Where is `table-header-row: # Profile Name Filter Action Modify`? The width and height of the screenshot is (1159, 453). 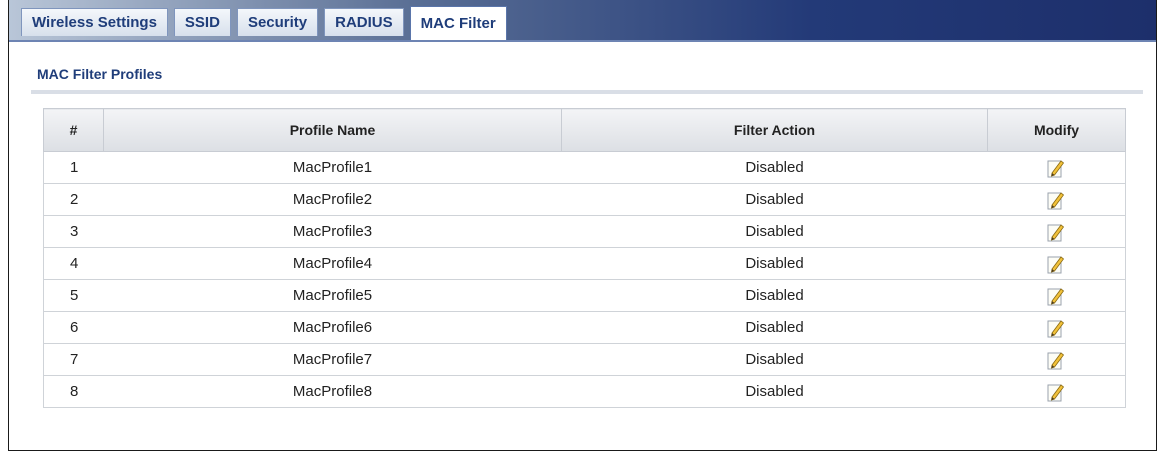 table-header-row: # Profile Name Filter Action Modify is located at coordinates (584, 130).